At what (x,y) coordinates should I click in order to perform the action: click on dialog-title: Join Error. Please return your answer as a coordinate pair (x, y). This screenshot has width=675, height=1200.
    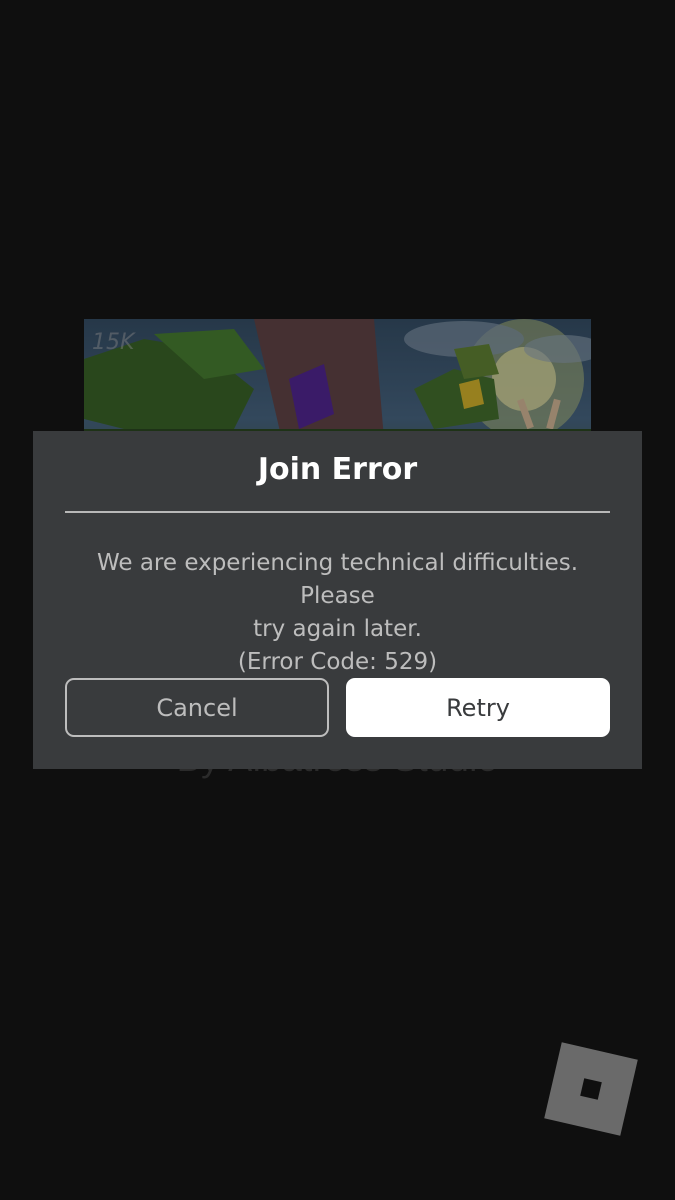
    Looking at the image, I should click on (337, 469).